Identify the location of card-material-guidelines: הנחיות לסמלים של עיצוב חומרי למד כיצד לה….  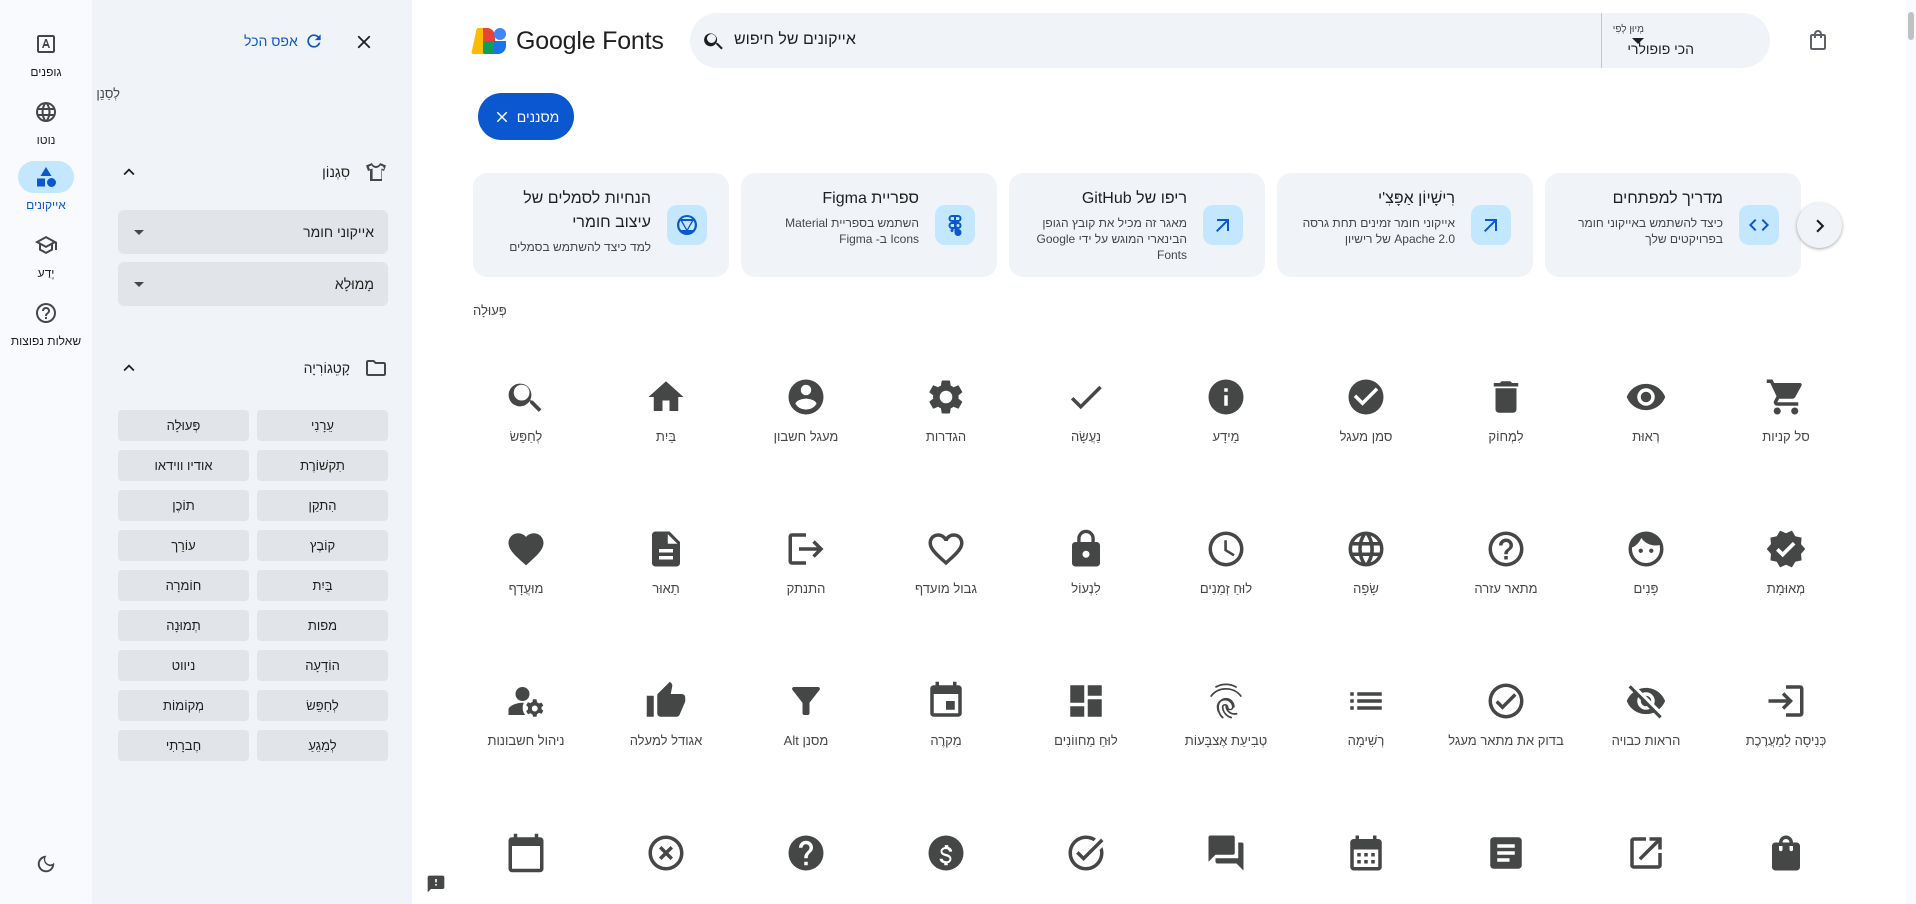
(601, 225).